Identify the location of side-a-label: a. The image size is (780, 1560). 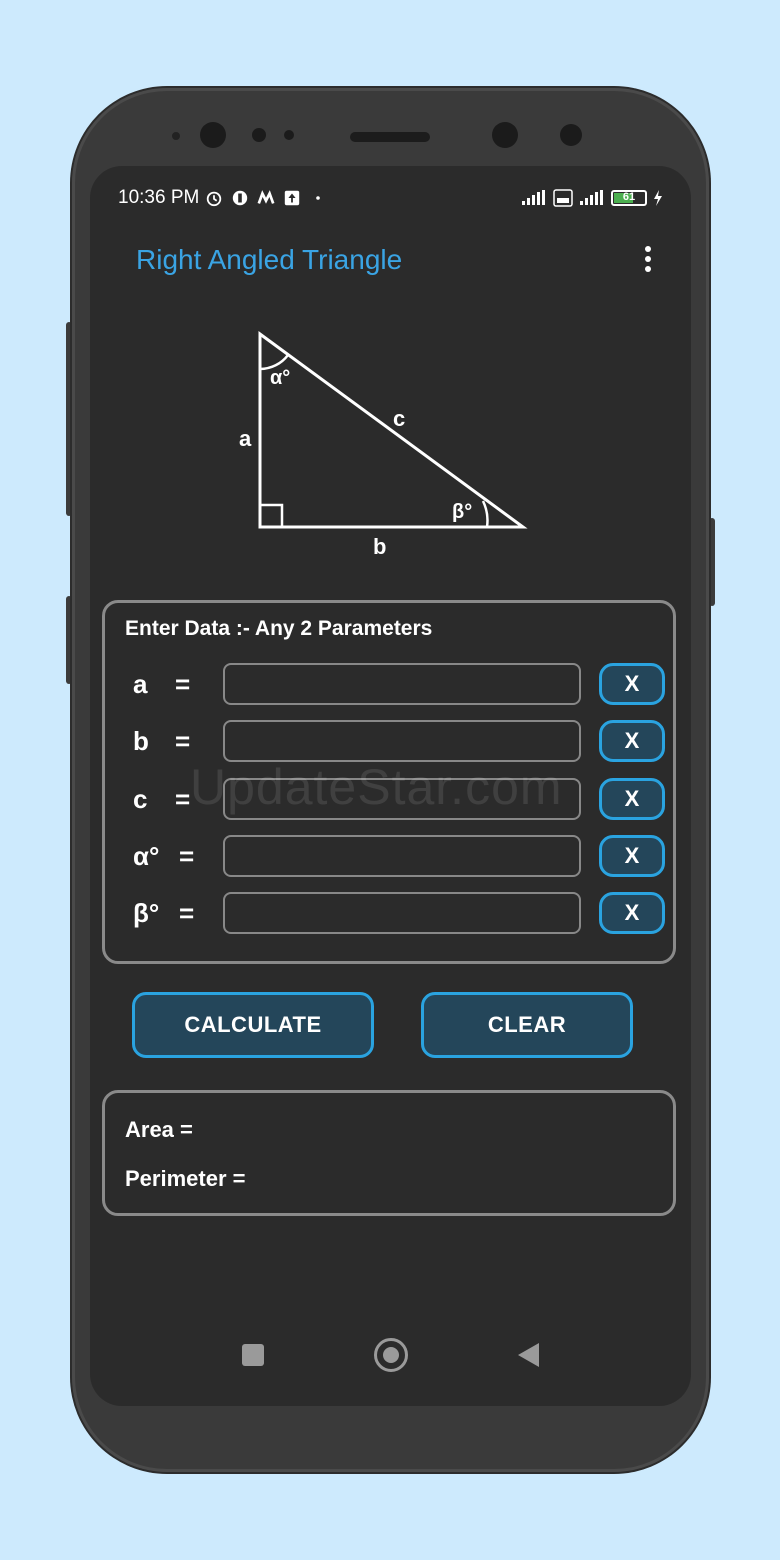
(245, 438).